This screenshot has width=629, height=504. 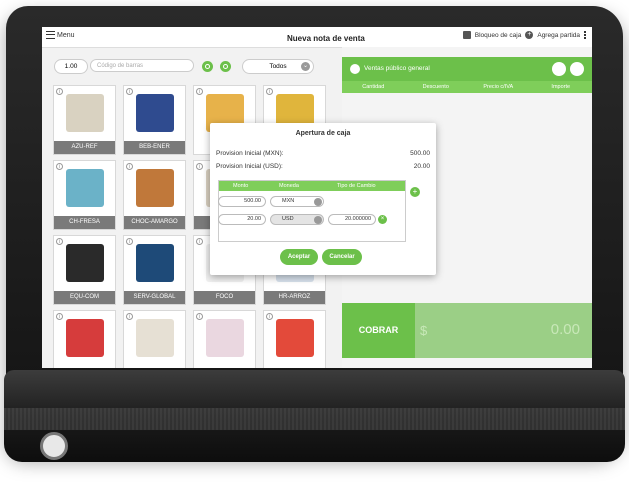 What do you see at coordinates (242, 201) in the screenshot?
I see `monto-input-mxn: 500.00` at bounding box center [242, 201].